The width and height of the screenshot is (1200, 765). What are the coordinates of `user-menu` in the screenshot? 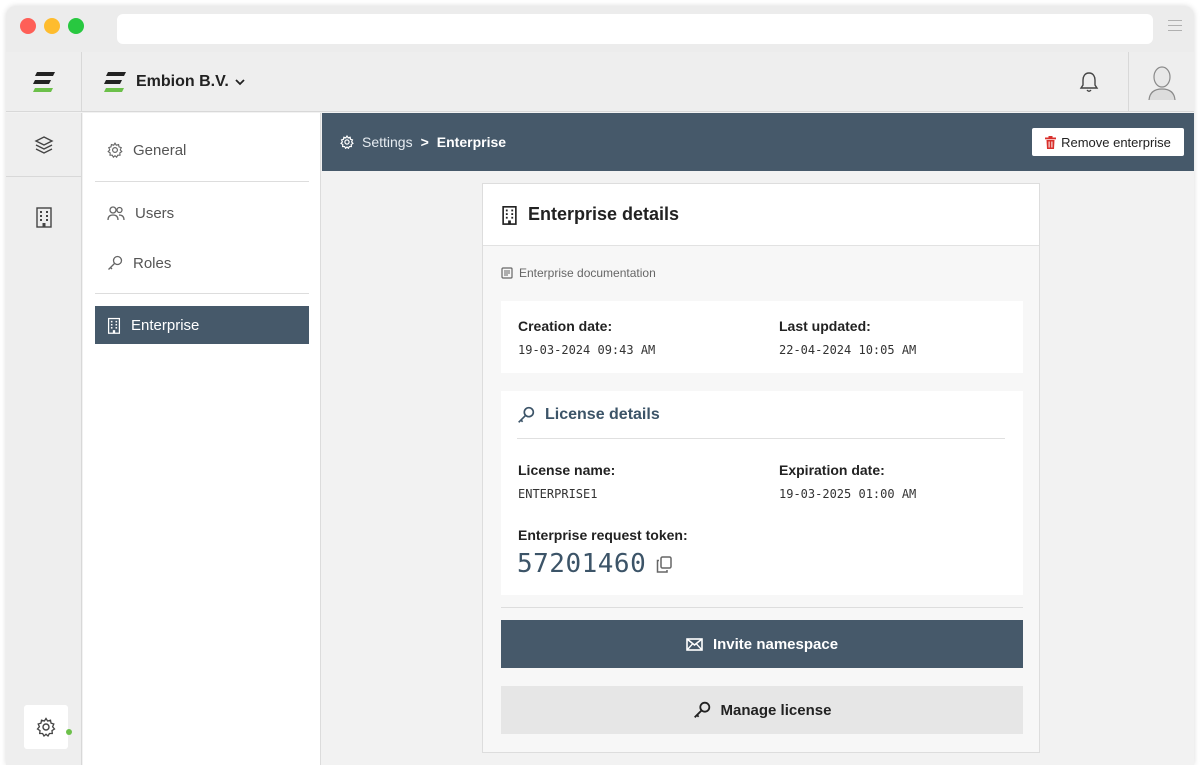 It's located at (1161, 82).